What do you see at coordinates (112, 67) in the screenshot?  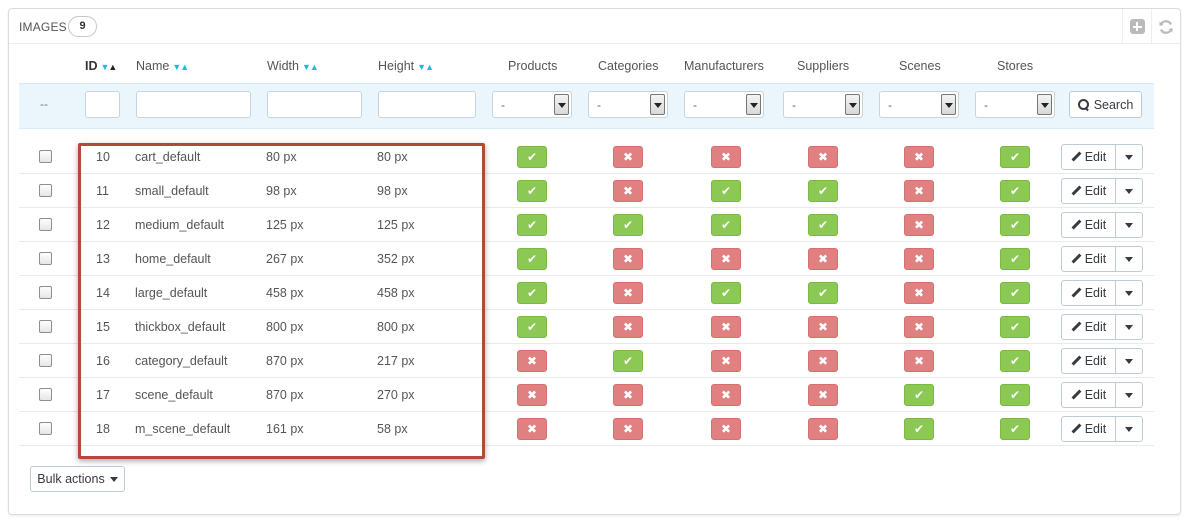 I see `sort-asc-id-button: ▲` at bounding box center [112, 67].